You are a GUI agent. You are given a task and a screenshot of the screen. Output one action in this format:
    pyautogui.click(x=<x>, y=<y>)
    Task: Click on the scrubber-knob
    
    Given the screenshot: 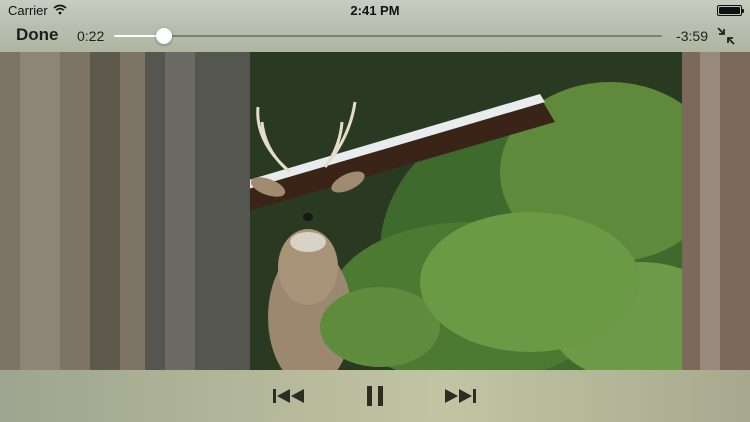 What is the action you would take?
    pyautogui.click(x=164, y=36)
    